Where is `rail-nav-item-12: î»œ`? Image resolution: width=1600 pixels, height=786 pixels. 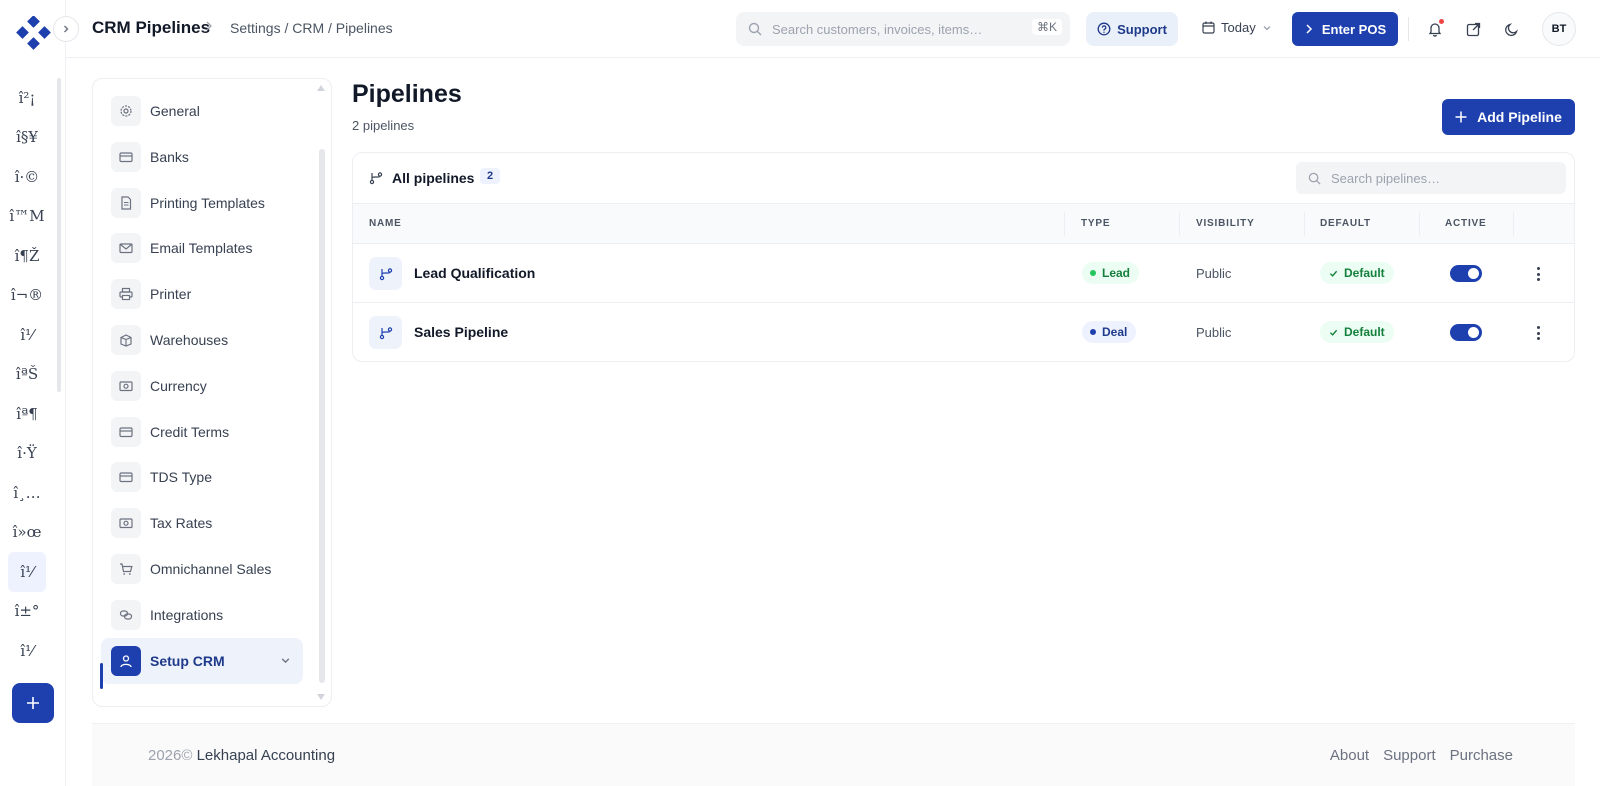 rail-nav-item-12: î»œ is located at coordinates (27, 533).